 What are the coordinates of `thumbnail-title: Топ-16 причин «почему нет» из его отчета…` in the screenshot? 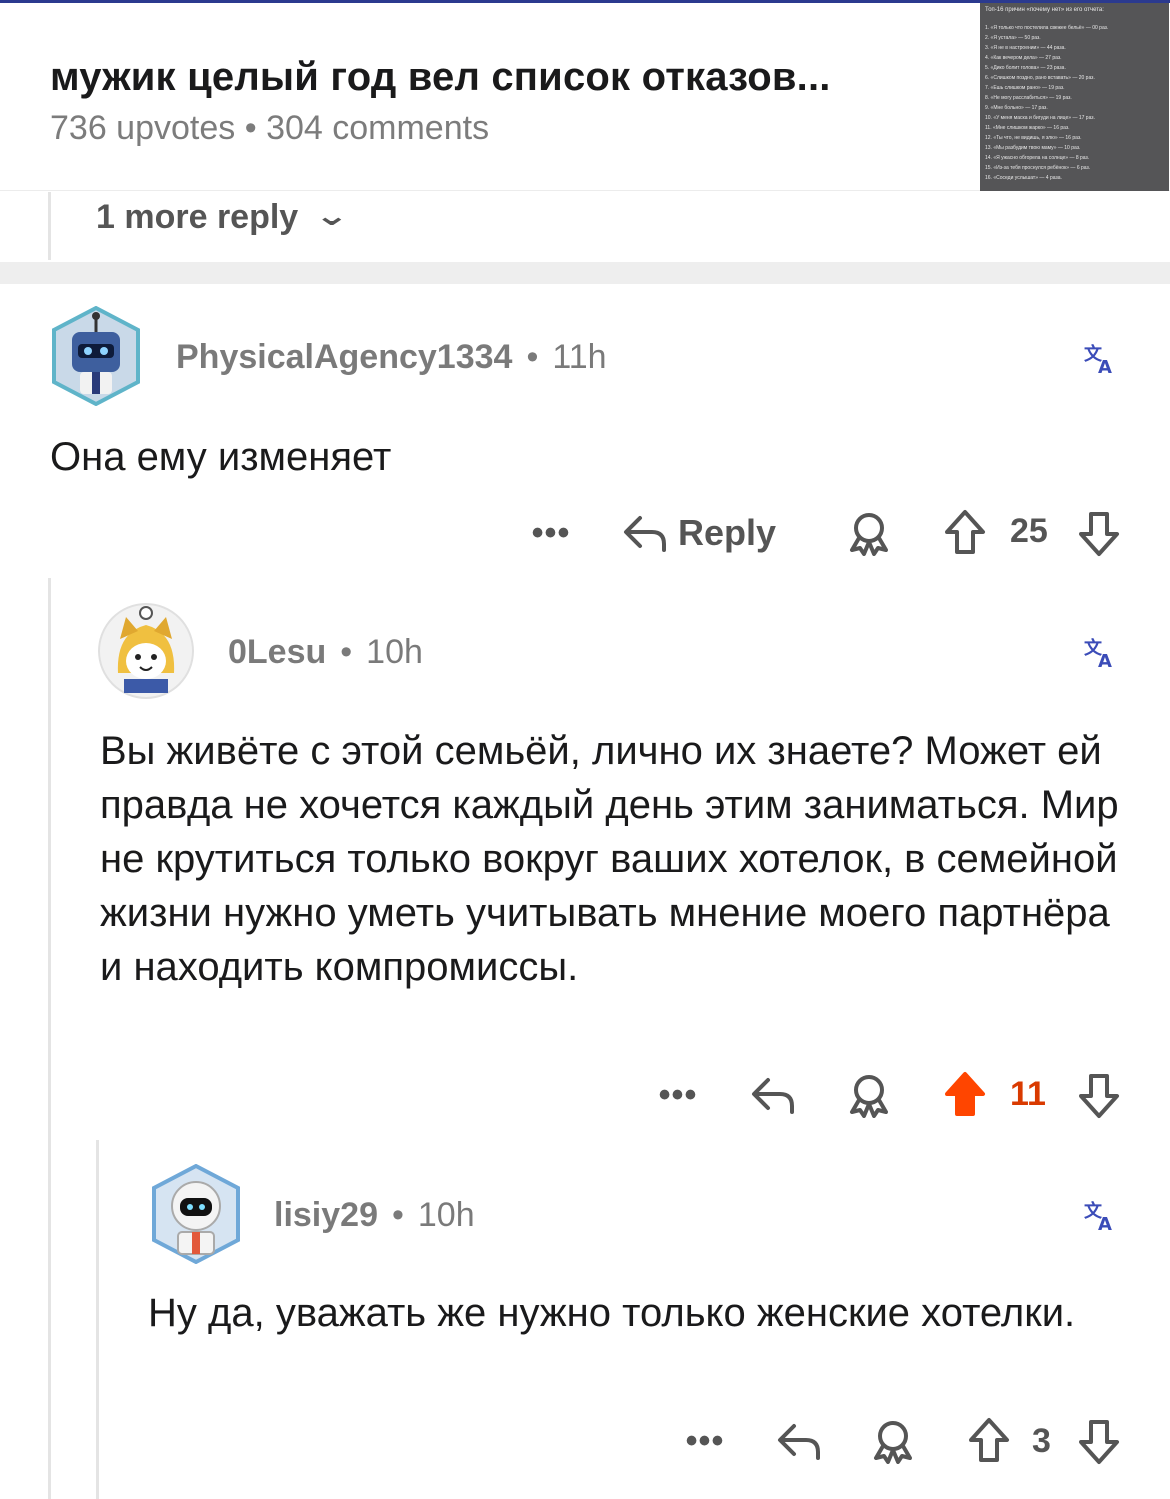 It's located at (1044, 10).